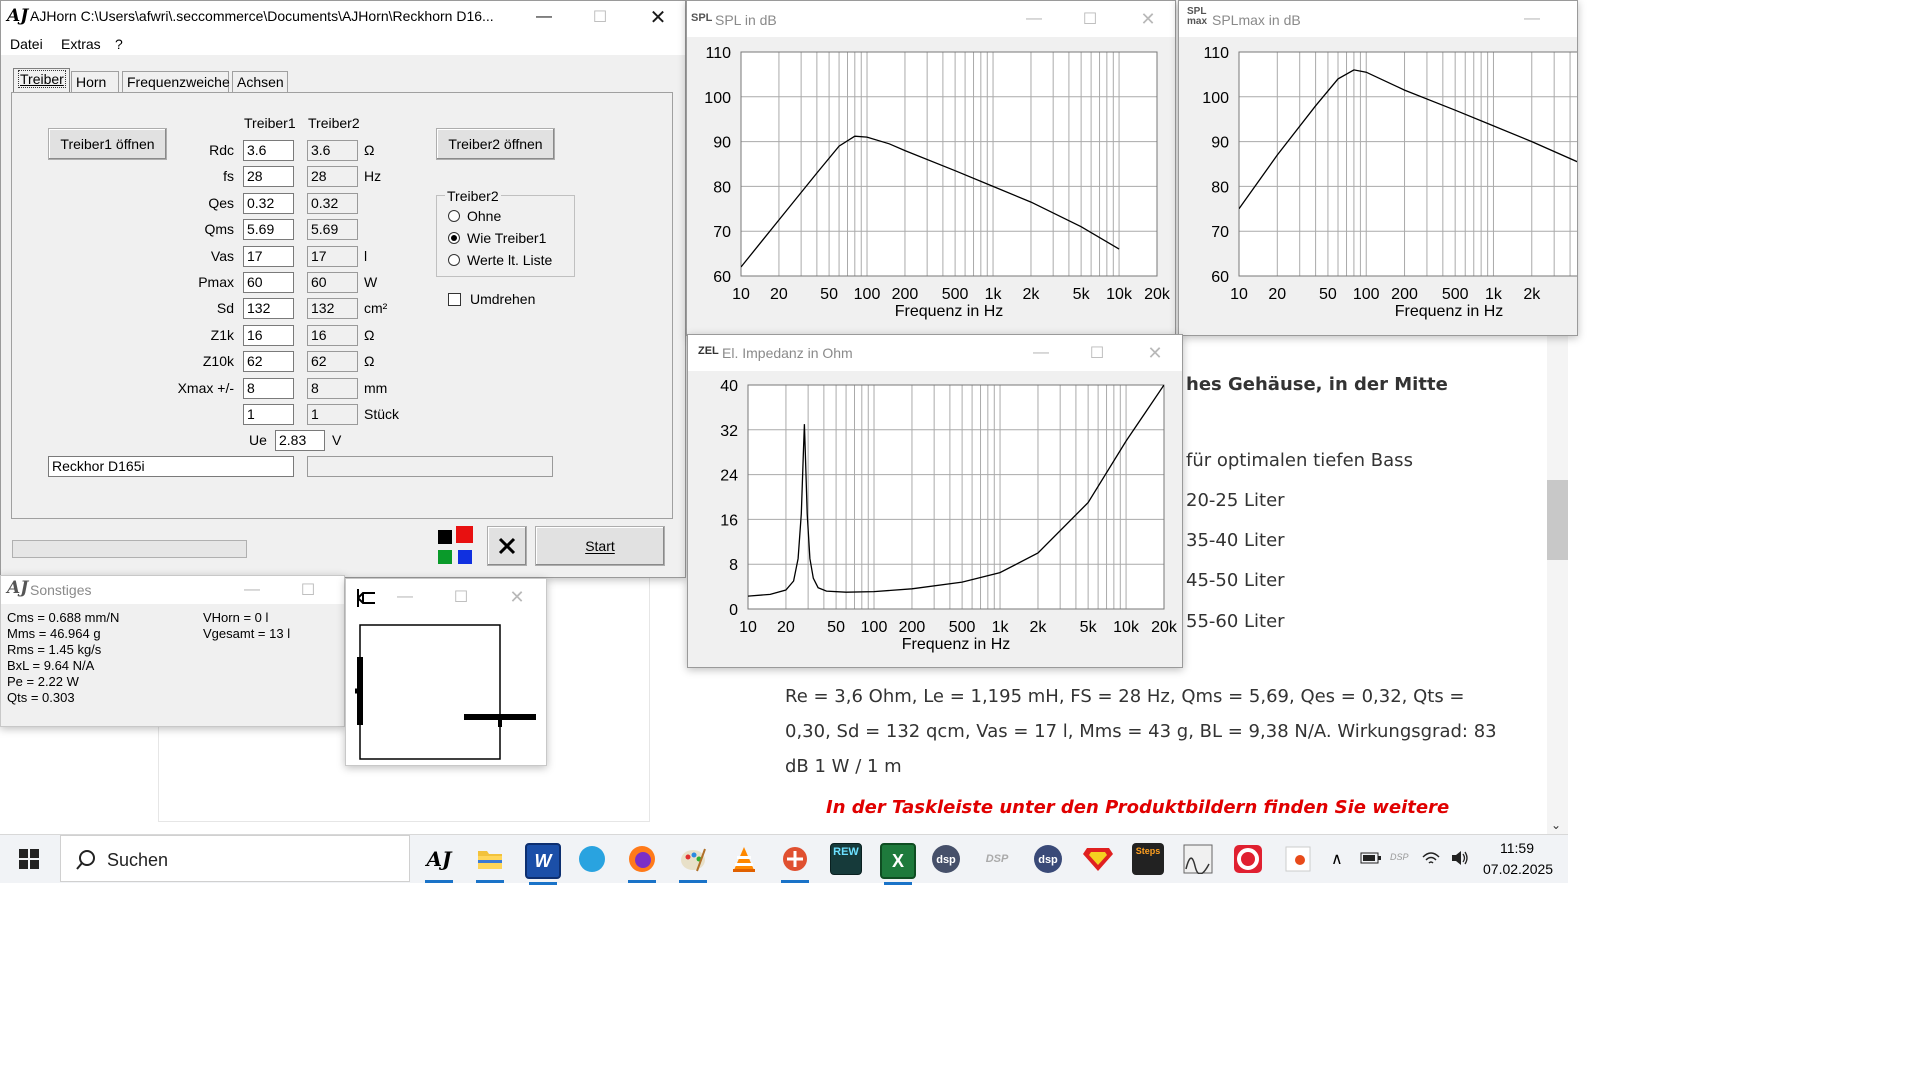  I want to click on rew-icon: REW, so click(846, 859).